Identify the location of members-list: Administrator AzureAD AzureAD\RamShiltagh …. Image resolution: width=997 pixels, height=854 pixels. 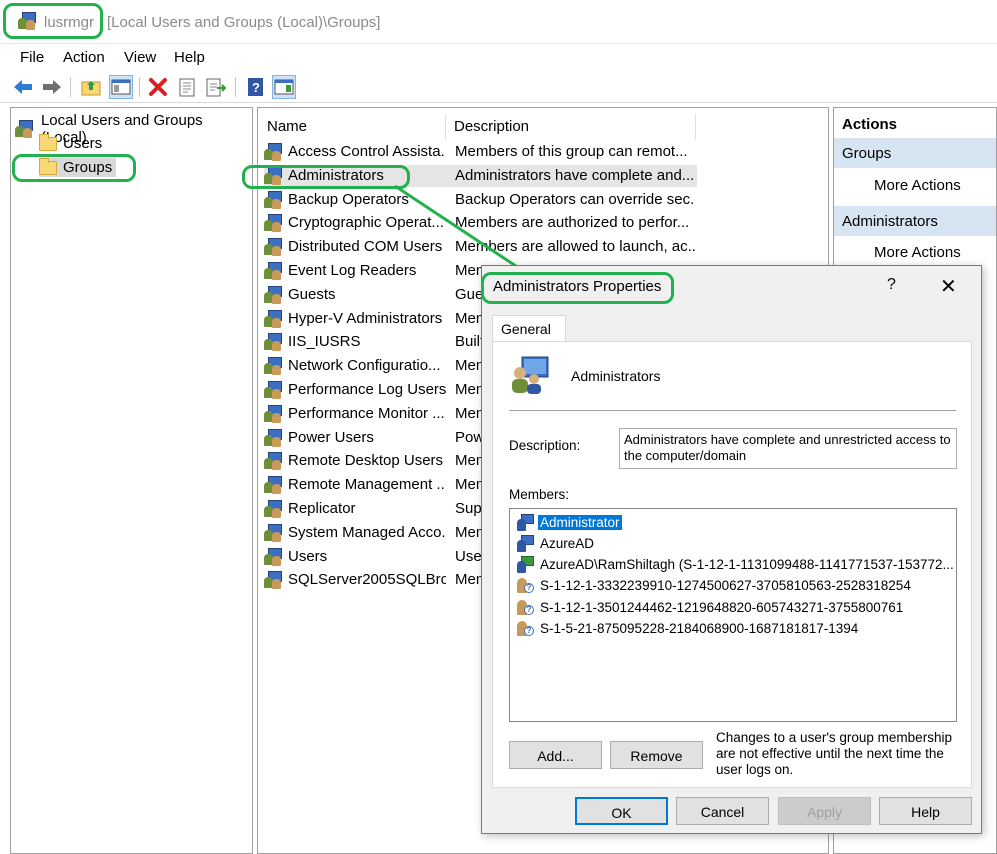
(733, 615).